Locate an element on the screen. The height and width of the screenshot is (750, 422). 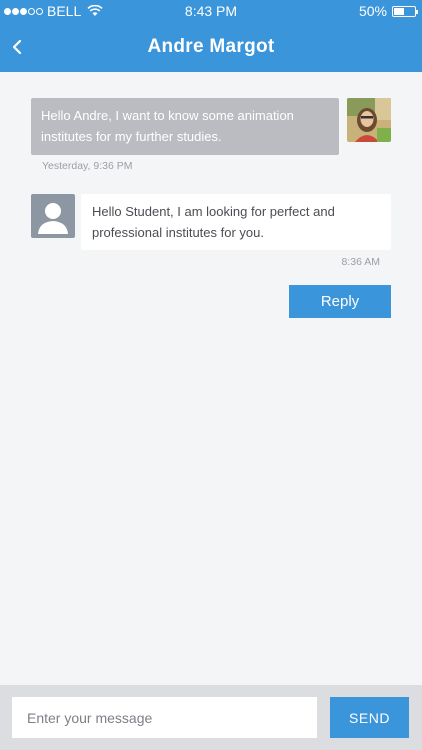
status-bar: BELL 8:43 PM 50% is located at coordinates (211, 11).